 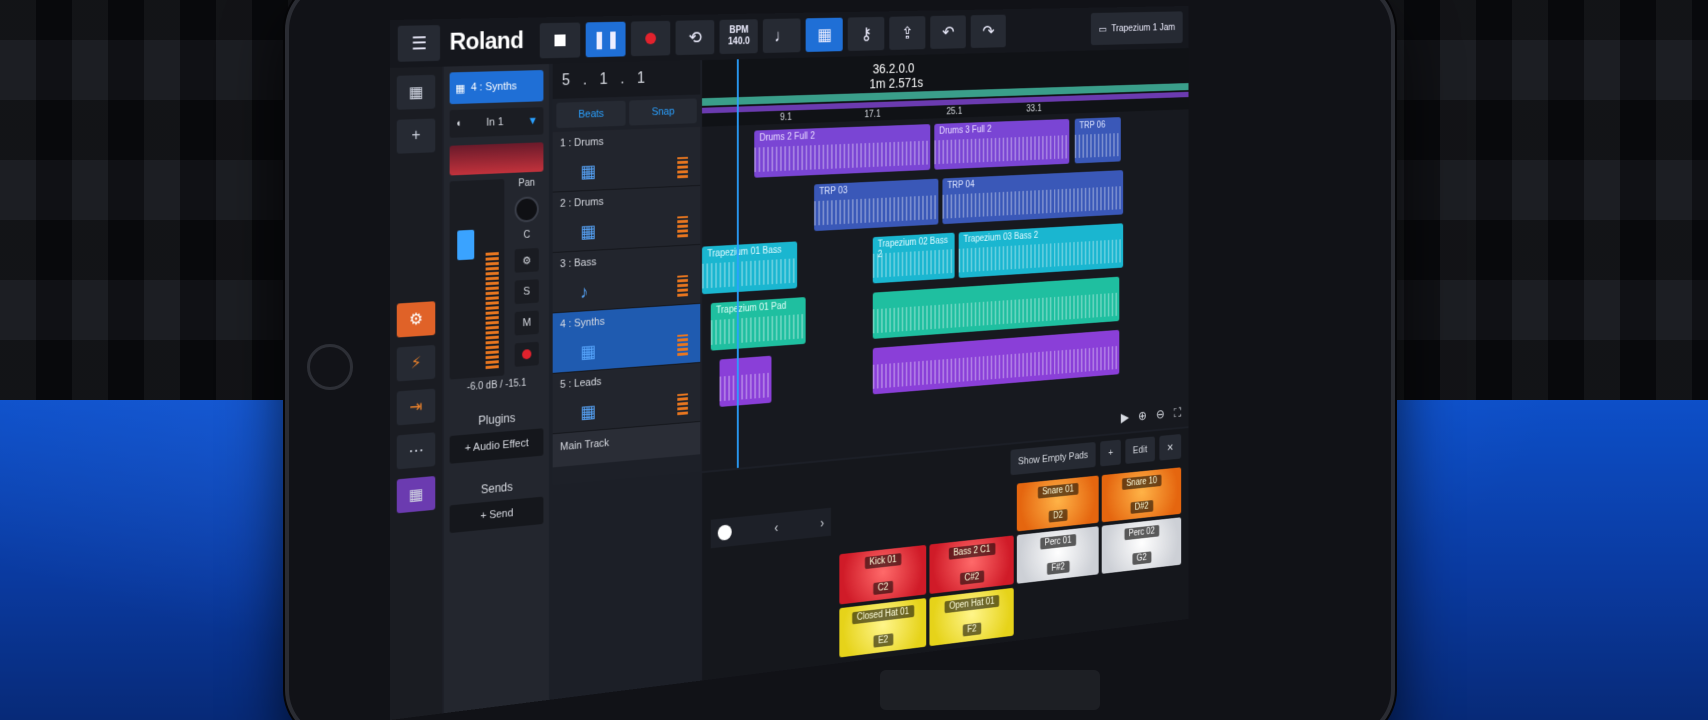 I want to click on add-send-button: + Send, so click(x=496, y=515).